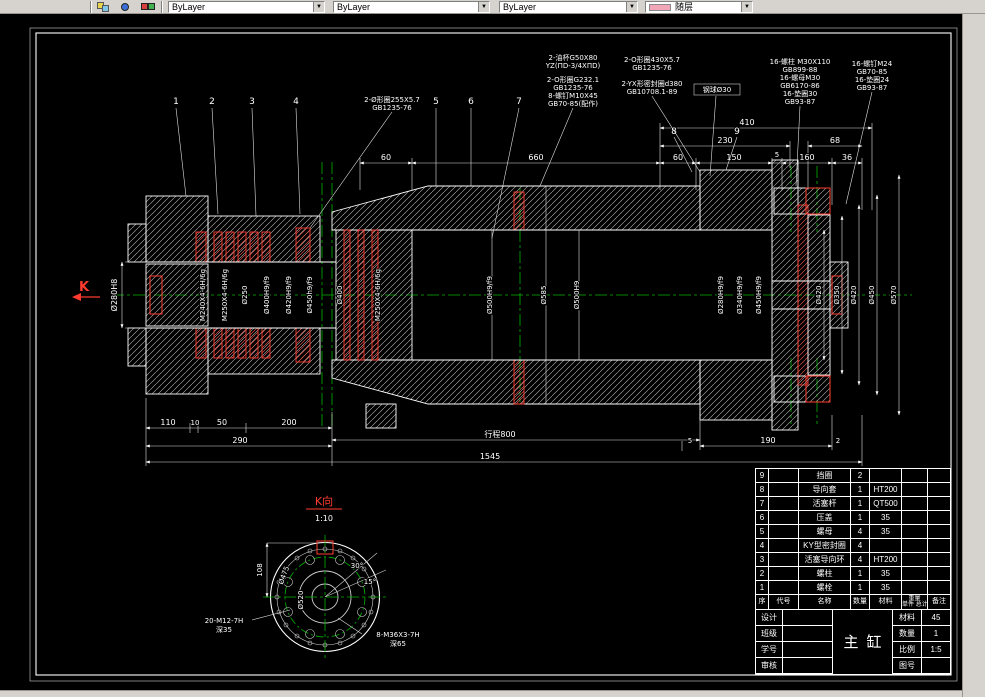 This screenshot has height=697, width=985. I want to click on layers-icon-glyph2, so click(105, 8).